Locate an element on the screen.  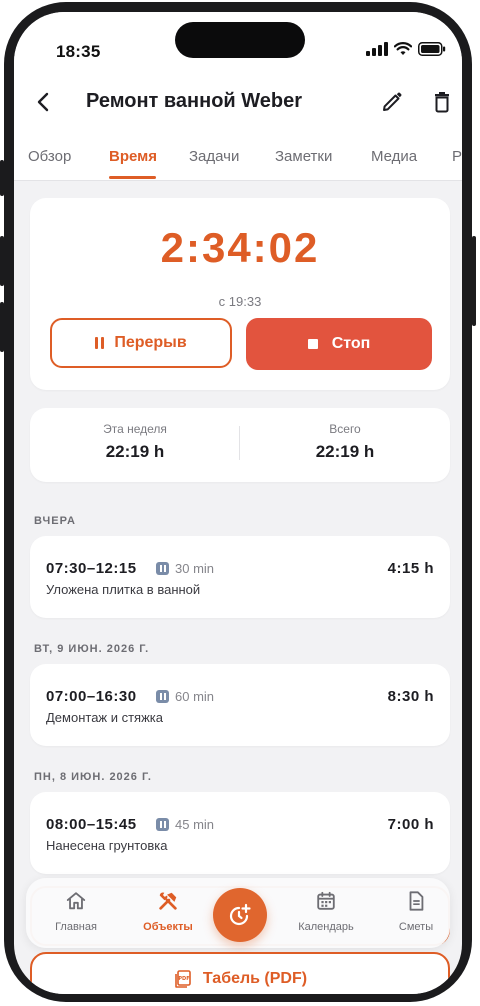
entry-note: Нанесена грунтовка is located at coordinates (107, 845).